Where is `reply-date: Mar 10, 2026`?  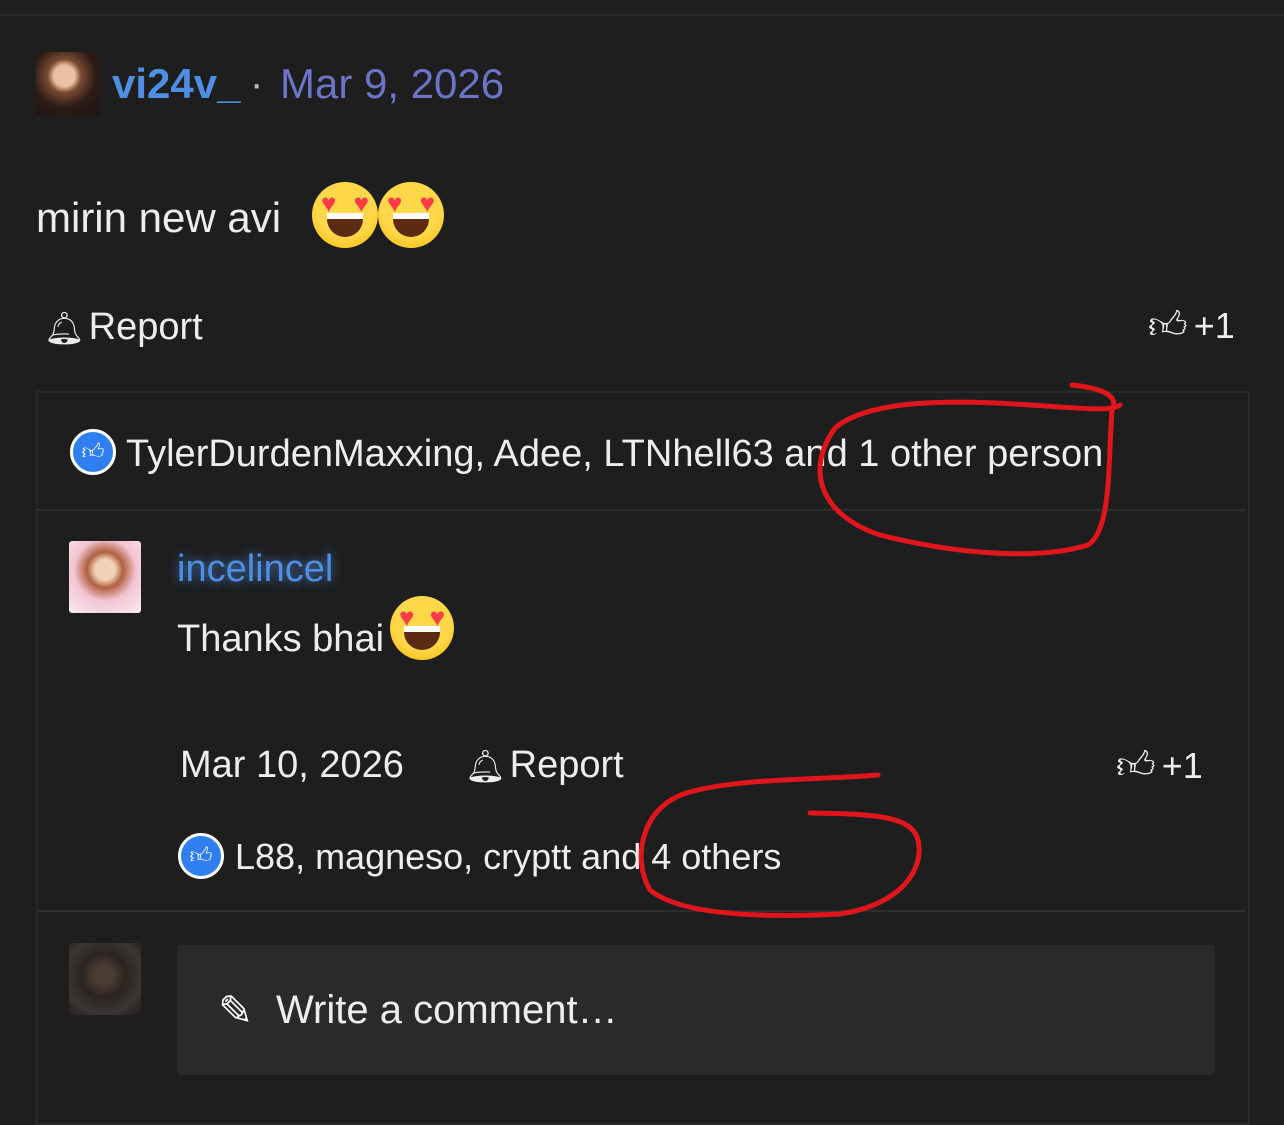
reply-date: Mar 10, 2026 is located at coordinates (292, 765).